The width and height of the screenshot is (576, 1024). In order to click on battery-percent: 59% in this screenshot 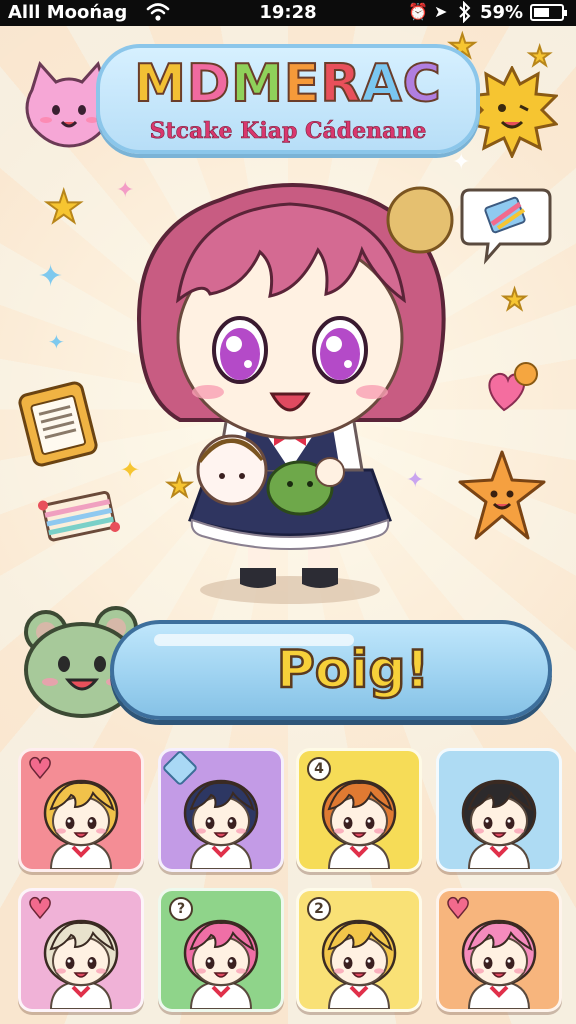, I will do `click(502, 12)`.